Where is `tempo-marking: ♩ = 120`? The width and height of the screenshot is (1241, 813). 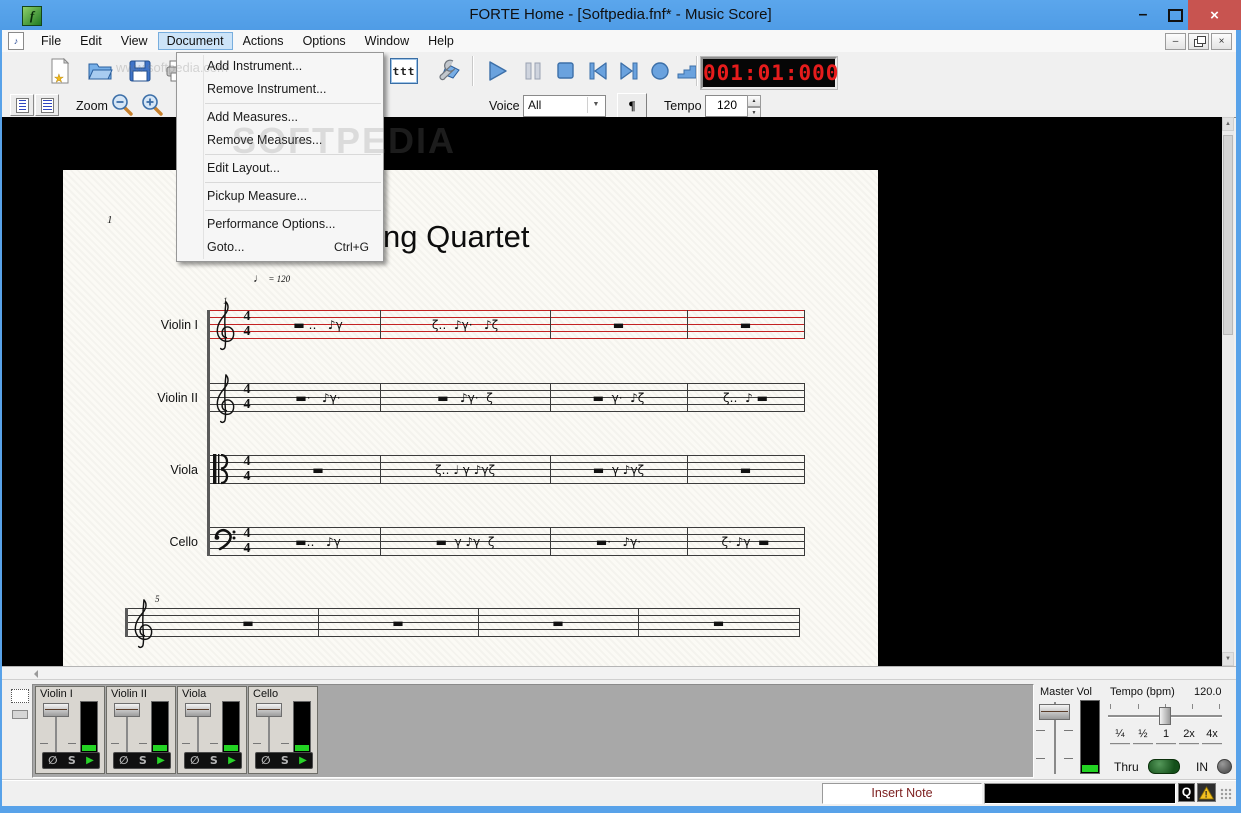
tempo-marking: ♩ = 120 is located at coordinates (271, 278).